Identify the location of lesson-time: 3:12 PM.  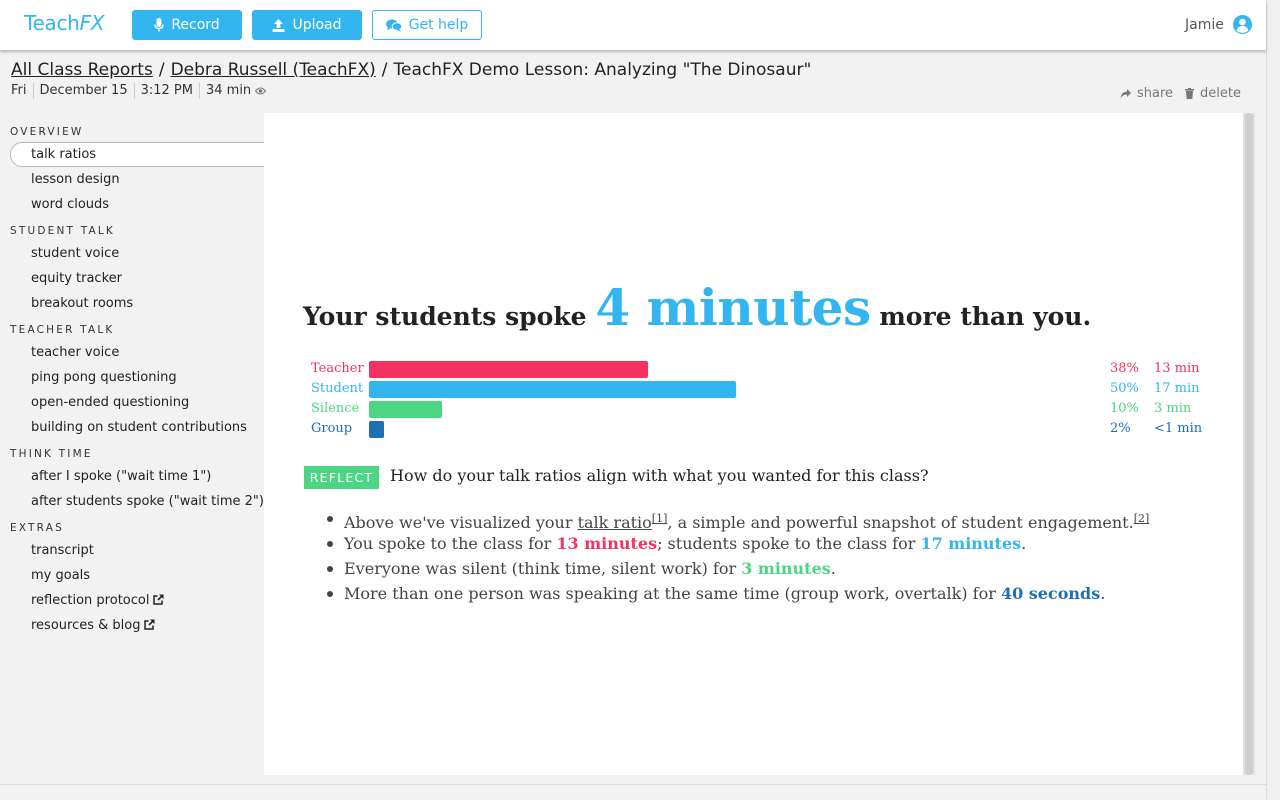
(166, 91).